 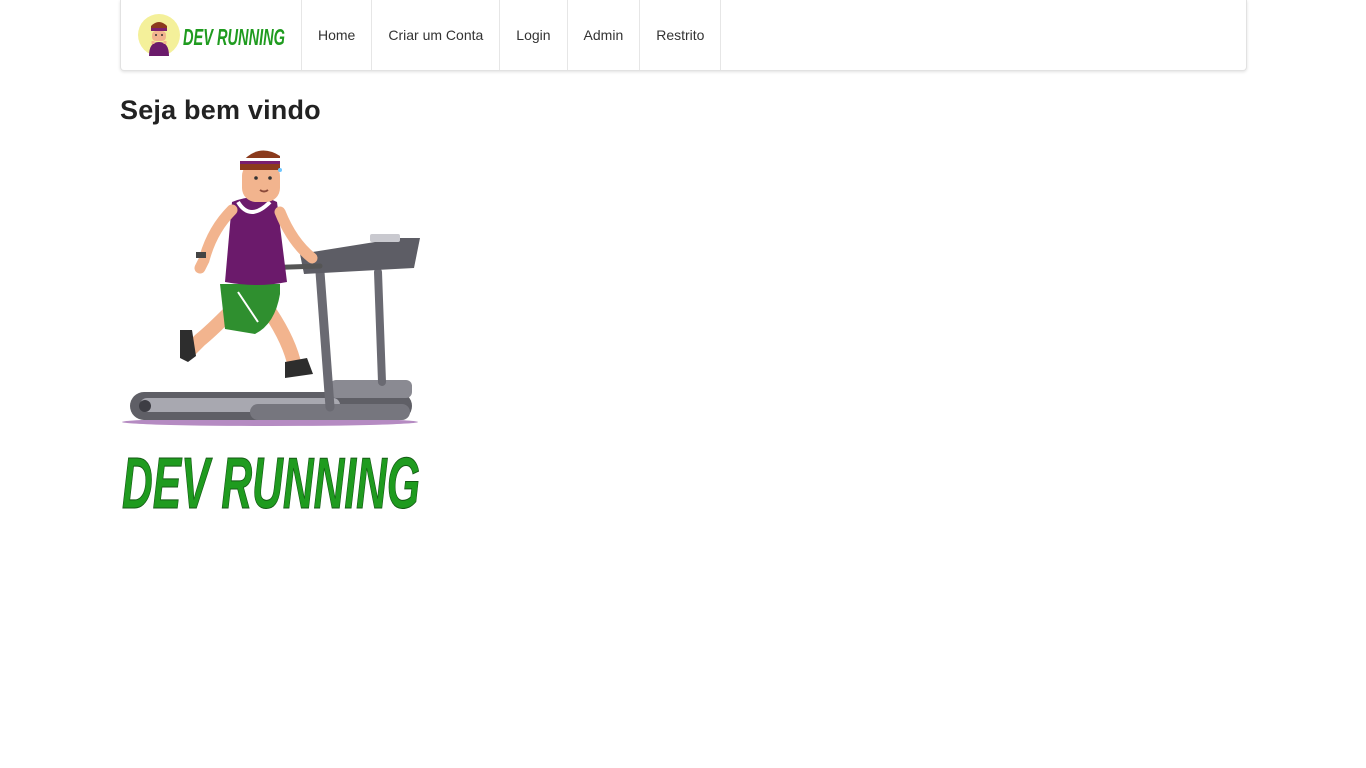 I want to click on hero-logo-text: DEV RUNNING, so click(x=271, y=478).